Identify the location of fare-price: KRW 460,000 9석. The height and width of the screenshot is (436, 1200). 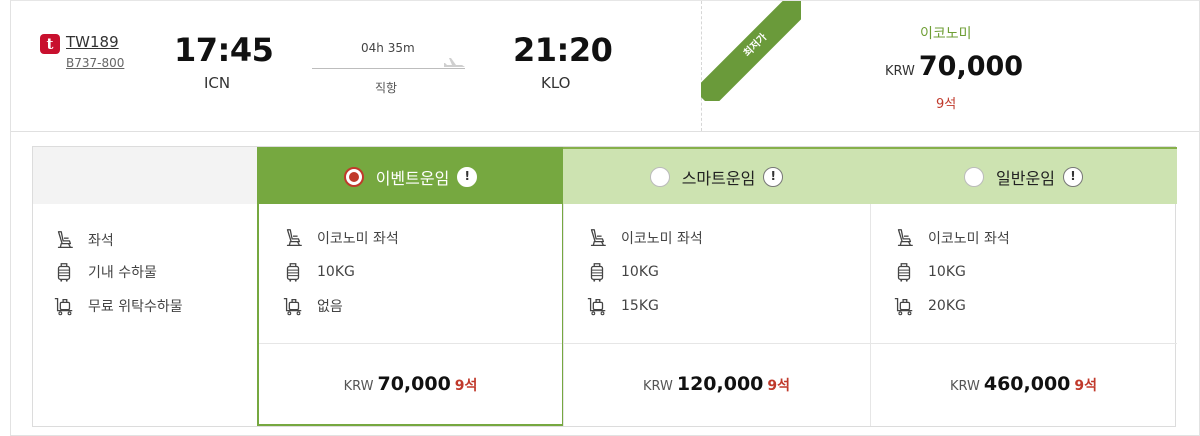
(1023, 384).